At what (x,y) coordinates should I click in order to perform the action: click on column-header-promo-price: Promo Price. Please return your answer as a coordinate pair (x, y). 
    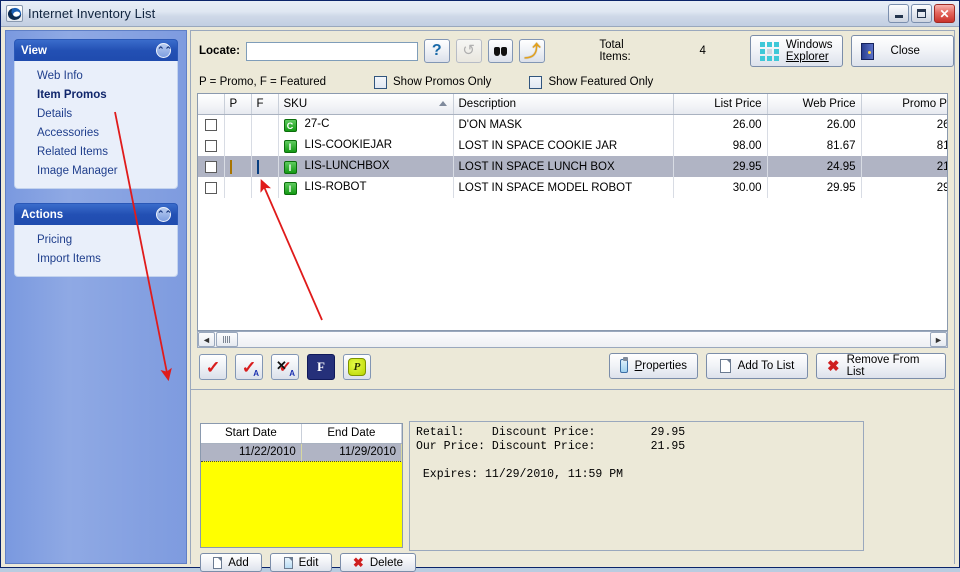
    Looking at the image, I should click on (904, 104).